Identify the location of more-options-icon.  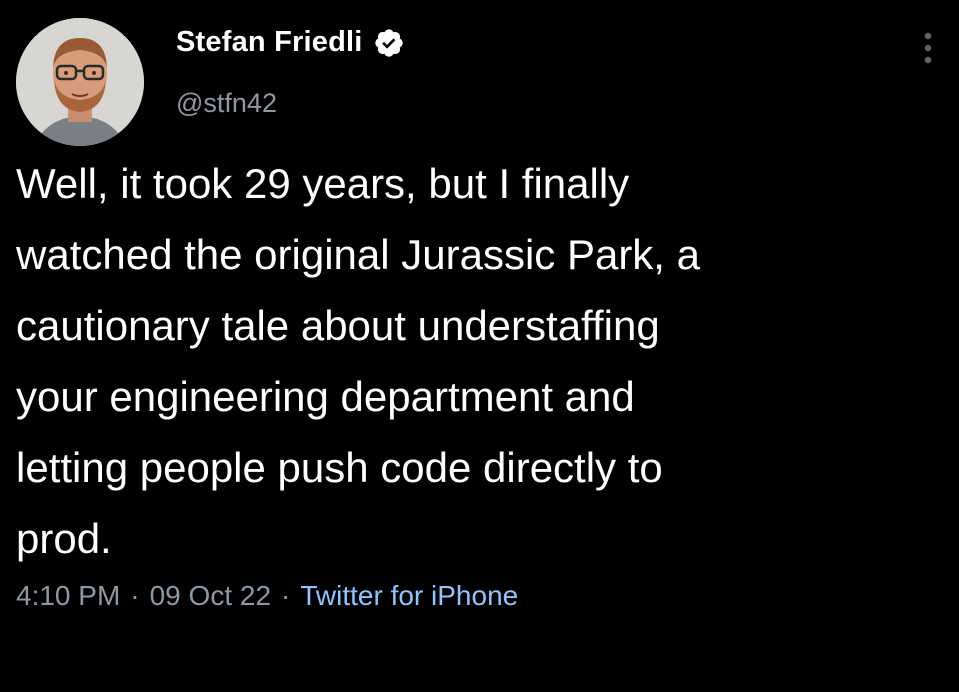
(928, 48).